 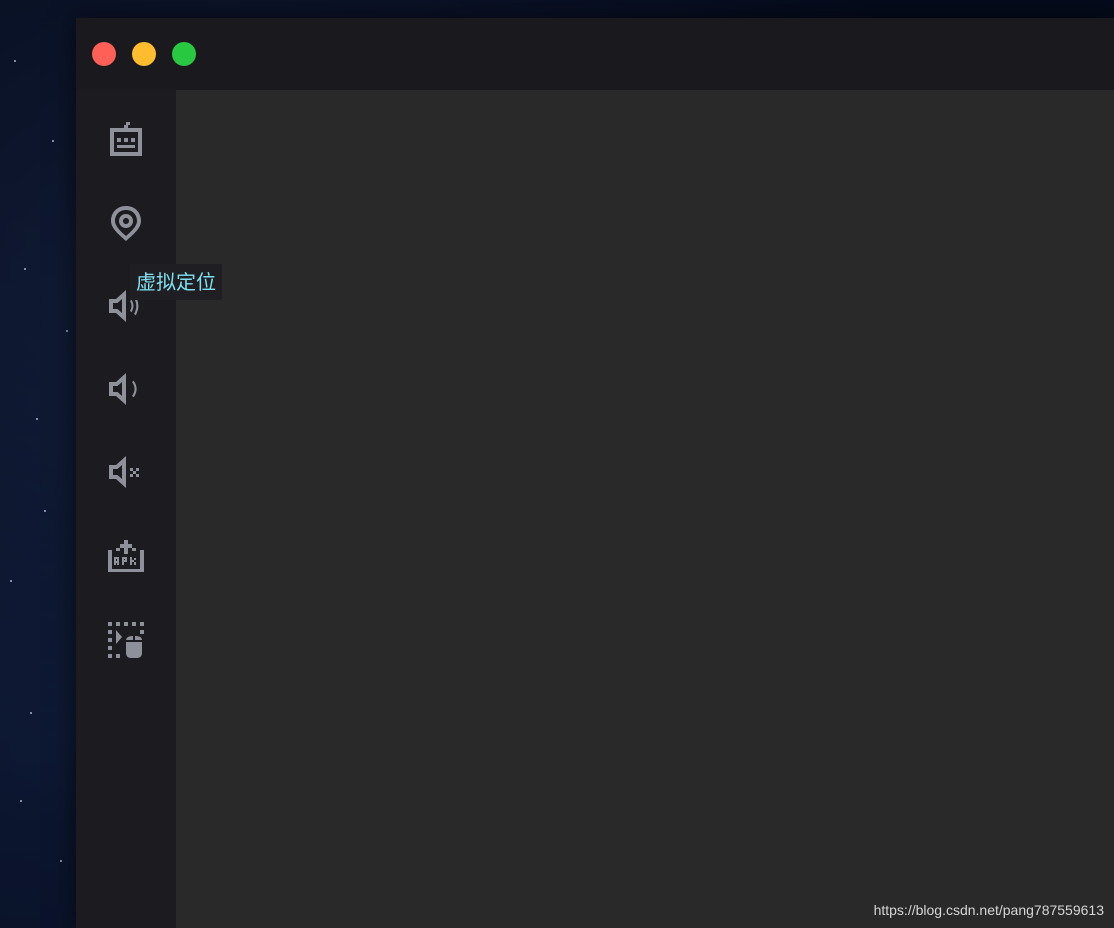 I want to click on virtual-location-button, so click(x=126, y=223).